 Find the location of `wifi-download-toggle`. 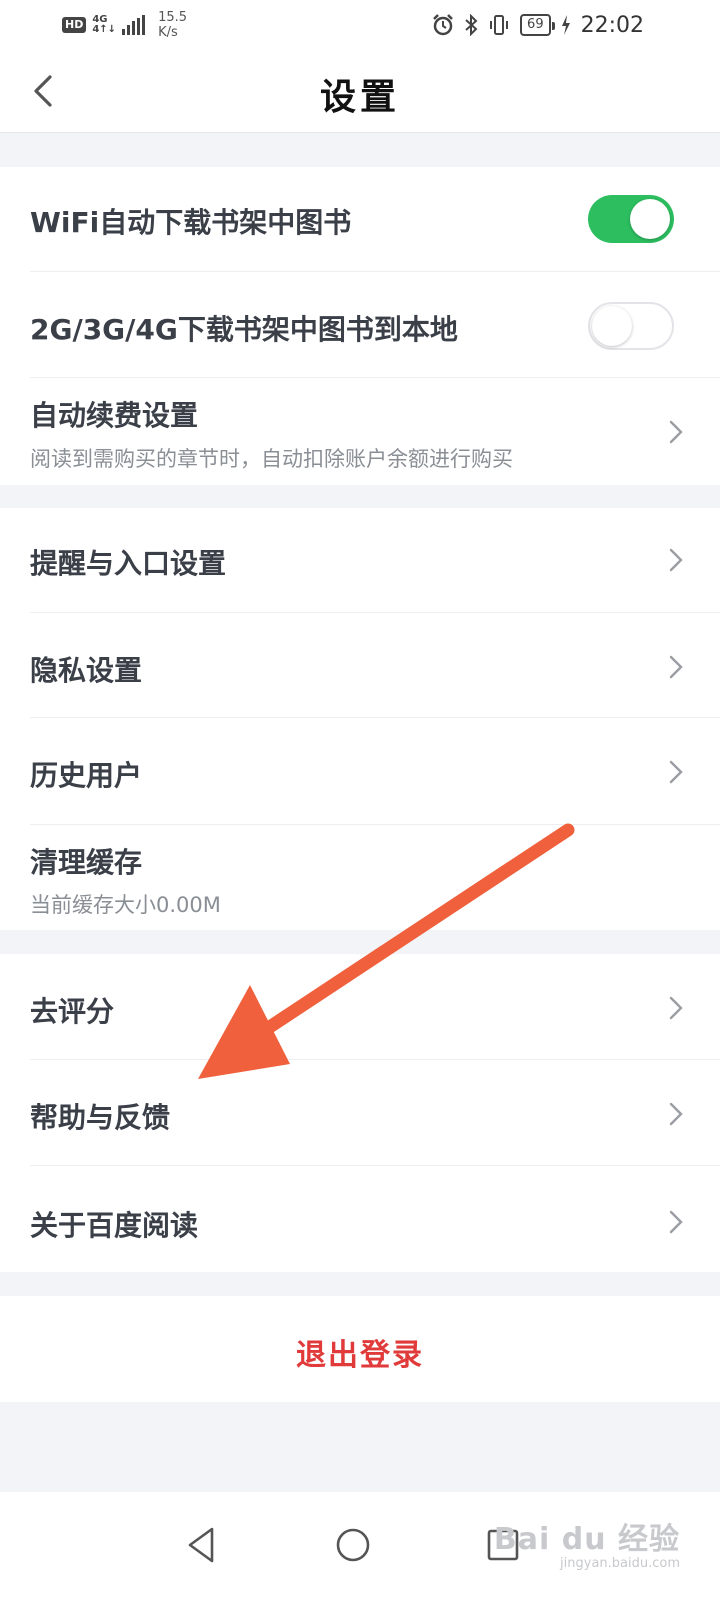

wifi-download-toggle is located at coordinates (631, 219).